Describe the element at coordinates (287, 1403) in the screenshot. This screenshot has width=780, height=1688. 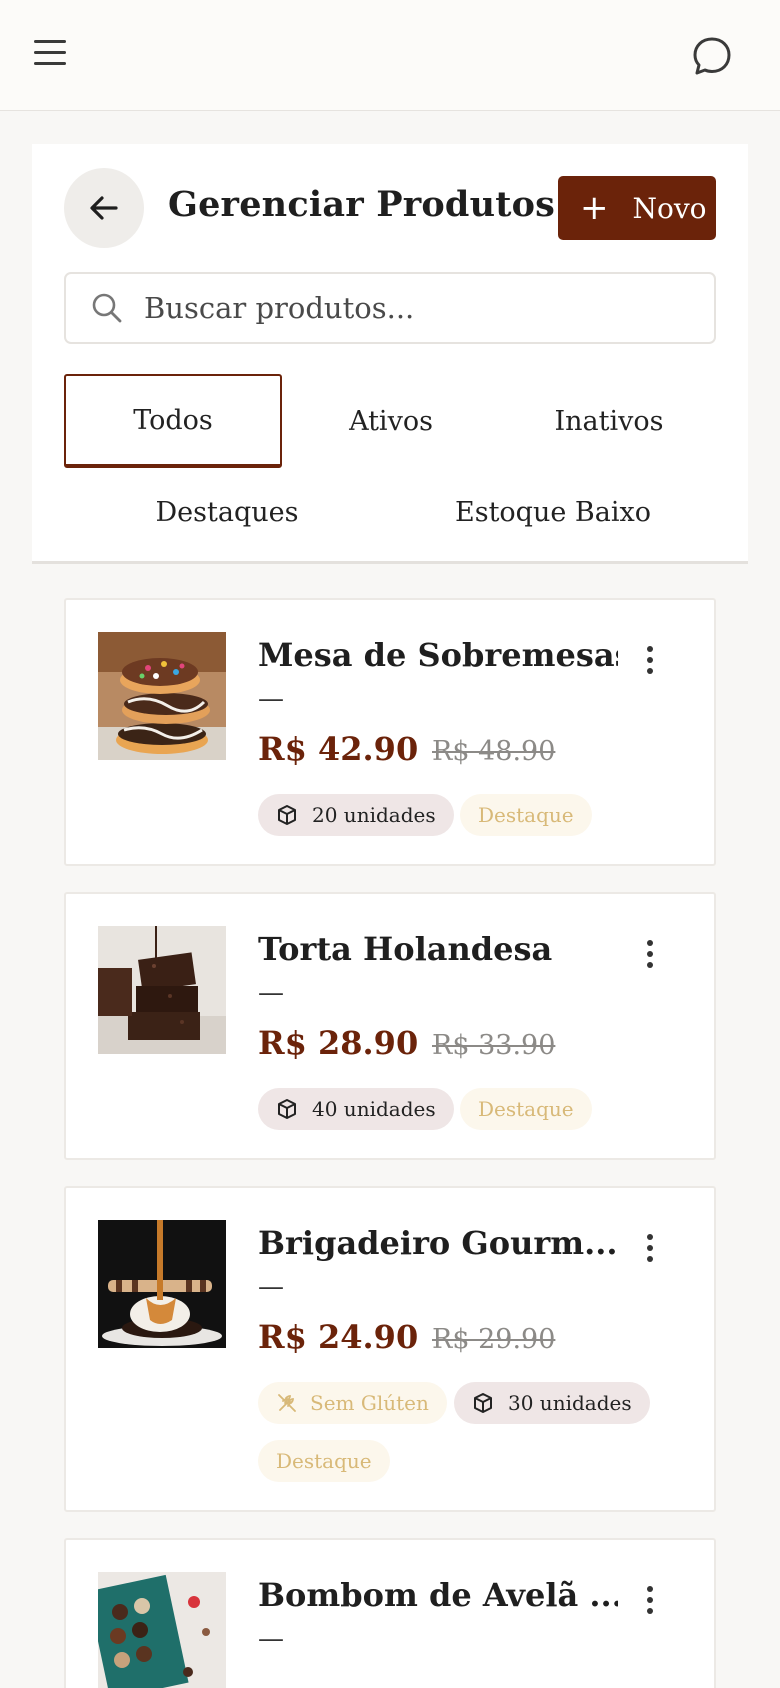
I see `wheat-off-icon` at that location.